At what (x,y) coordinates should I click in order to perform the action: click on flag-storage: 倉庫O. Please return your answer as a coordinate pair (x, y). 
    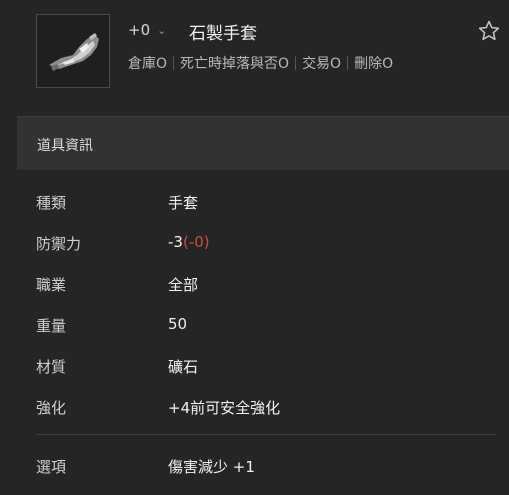
    Looking at the image, I should click on (148, 64).